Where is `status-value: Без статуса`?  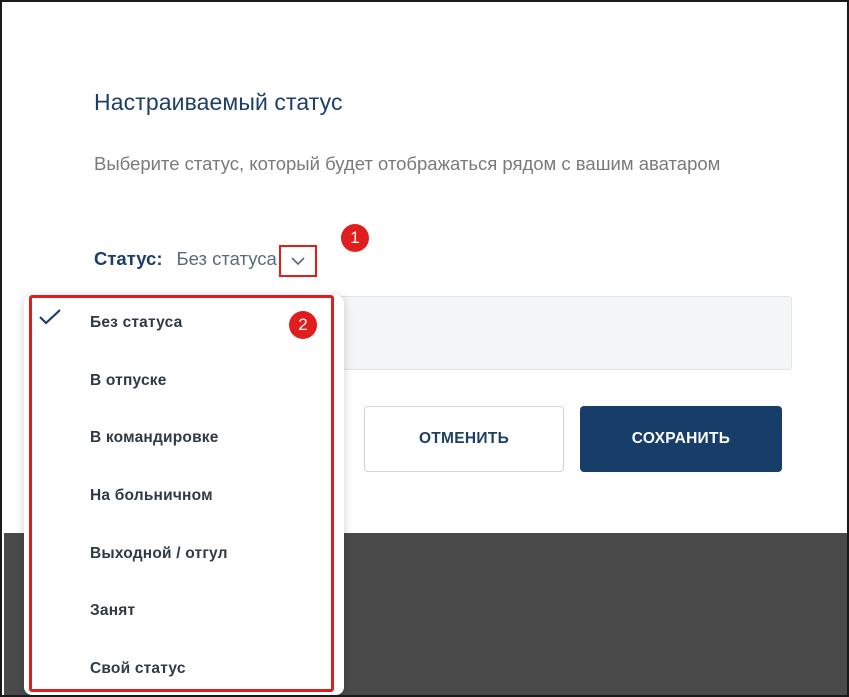 status-value: Без статуса is located at coordinates (226, 258).